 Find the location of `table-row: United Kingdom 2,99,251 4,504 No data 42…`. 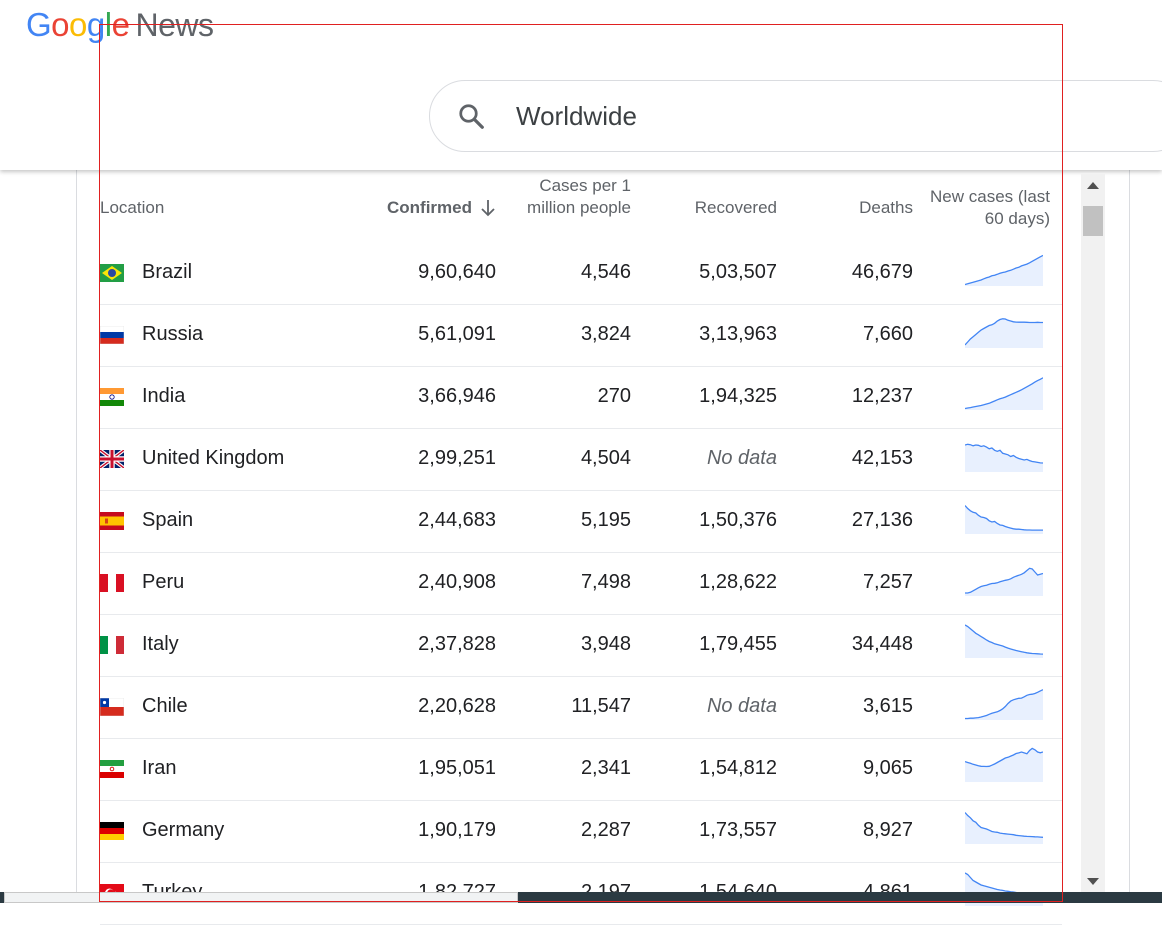

table-row: United Kingdom 2,99,251 4,504 No data 42… is located at coordinates (581, 460).